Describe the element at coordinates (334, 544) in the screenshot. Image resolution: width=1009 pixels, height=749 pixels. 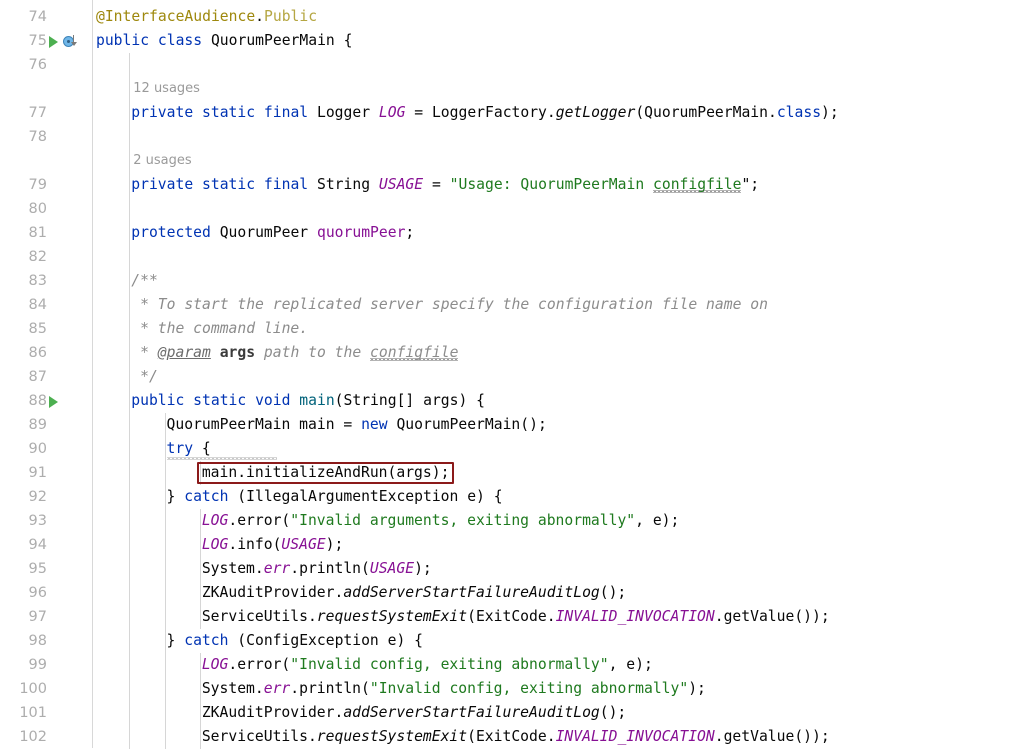
I see `code-token: );` at that location.